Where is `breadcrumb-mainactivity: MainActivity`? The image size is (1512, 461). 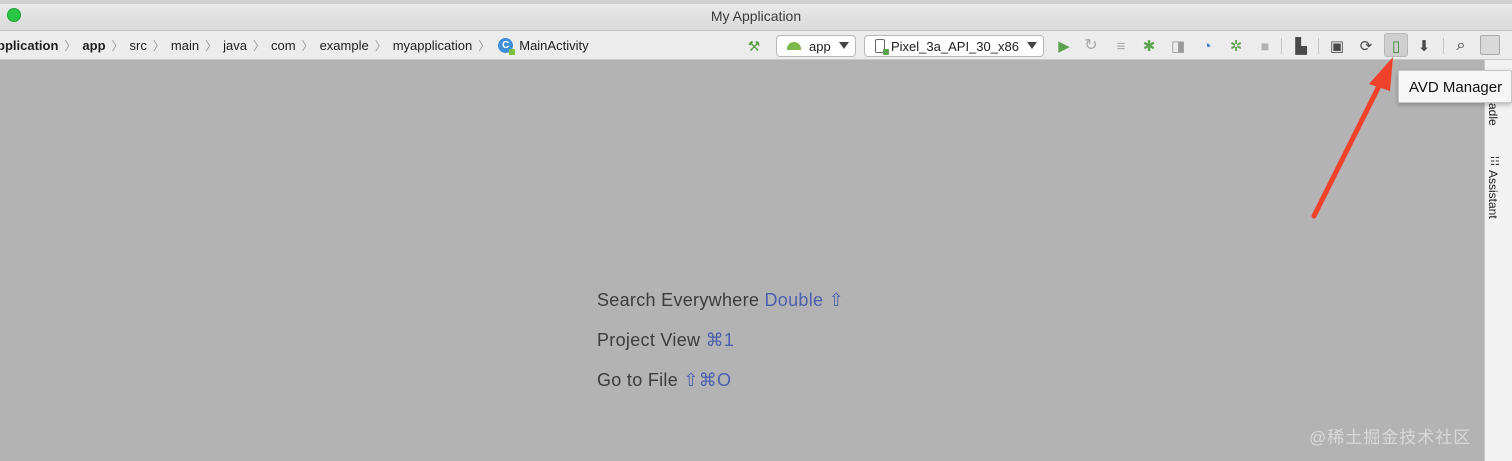
breadcrumb-mainactivity: MainActivity is located at coordinates (553, 45).